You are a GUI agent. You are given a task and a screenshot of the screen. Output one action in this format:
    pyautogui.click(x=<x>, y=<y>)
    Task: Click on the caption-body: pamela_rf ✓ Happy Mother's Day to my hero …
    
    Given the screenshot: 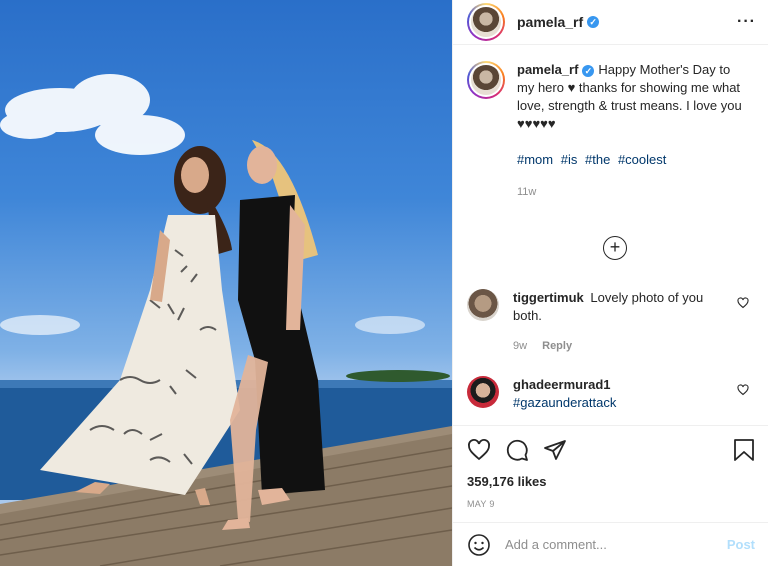 What is the action you would take?
    pyautogui.click(x=631, y=131)
    